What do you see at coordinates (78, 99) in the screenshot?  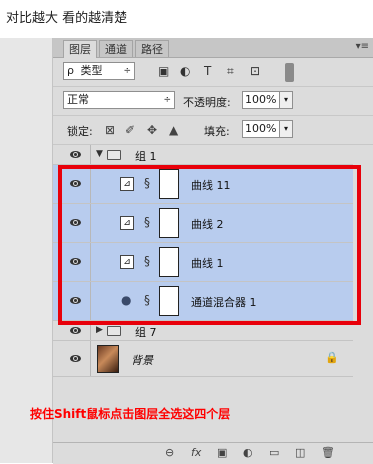 I see `blend-mode-value: 正常` at bounding box center [78, 99].